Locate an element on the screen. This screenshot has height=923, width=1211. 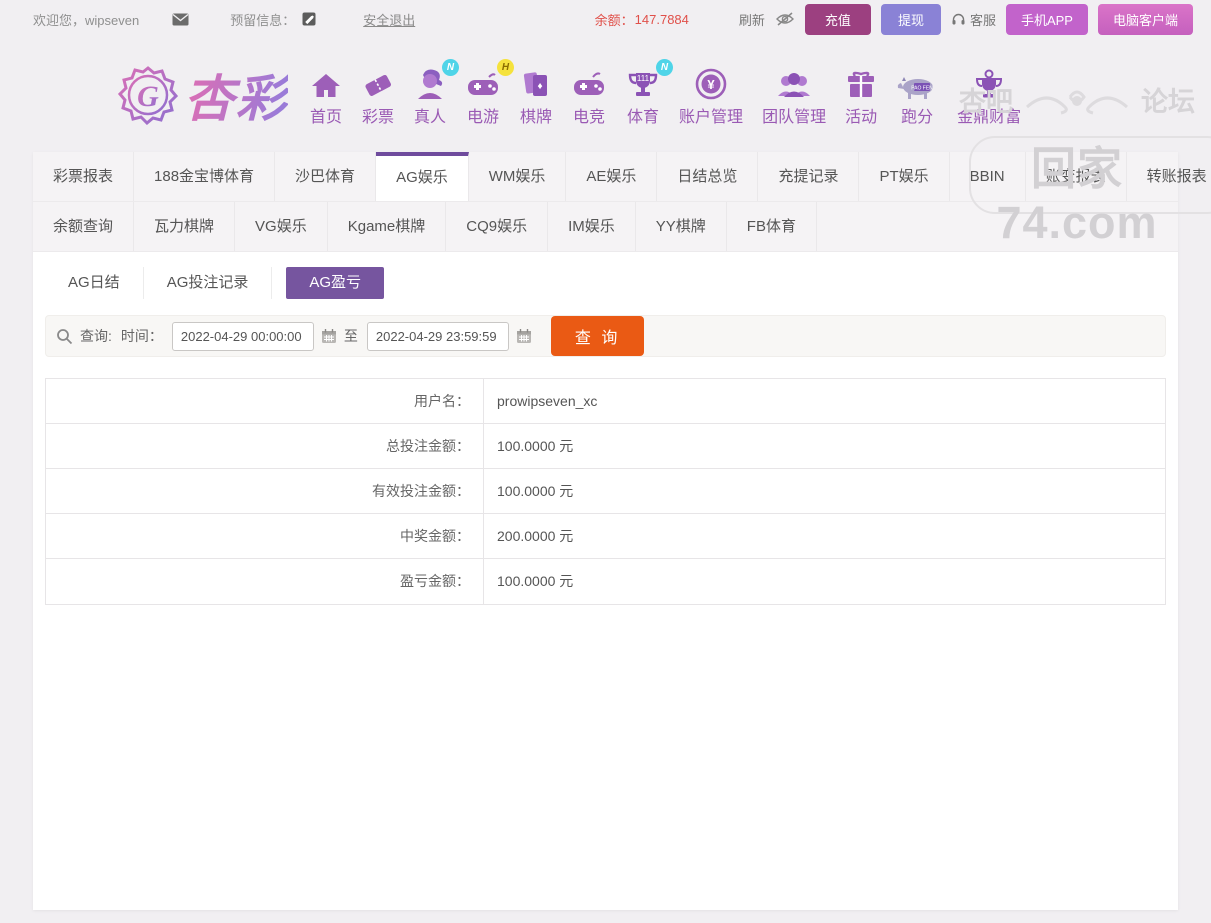
query-button: 查 询 is located at coordinates (597, 336).